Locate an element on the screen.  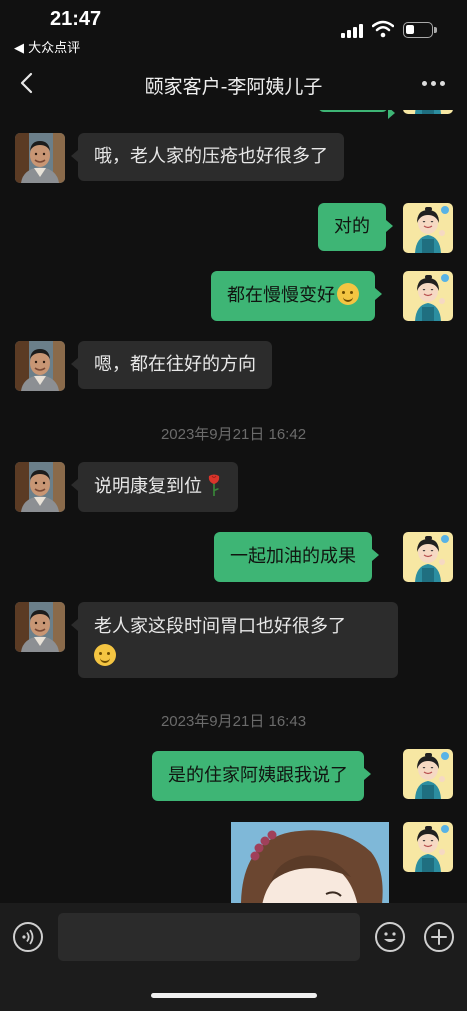
message-bubble-outgoing: 是的住家阿姨跟我说了 is located at coordinates (261, 776).